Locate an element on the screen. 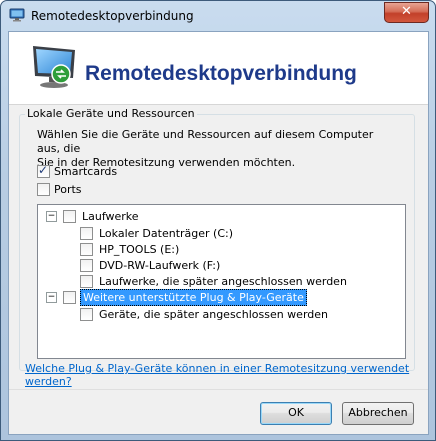  future-devices-label: Geräte, die später angeschlossen werden is located at coordinates (213, 314).